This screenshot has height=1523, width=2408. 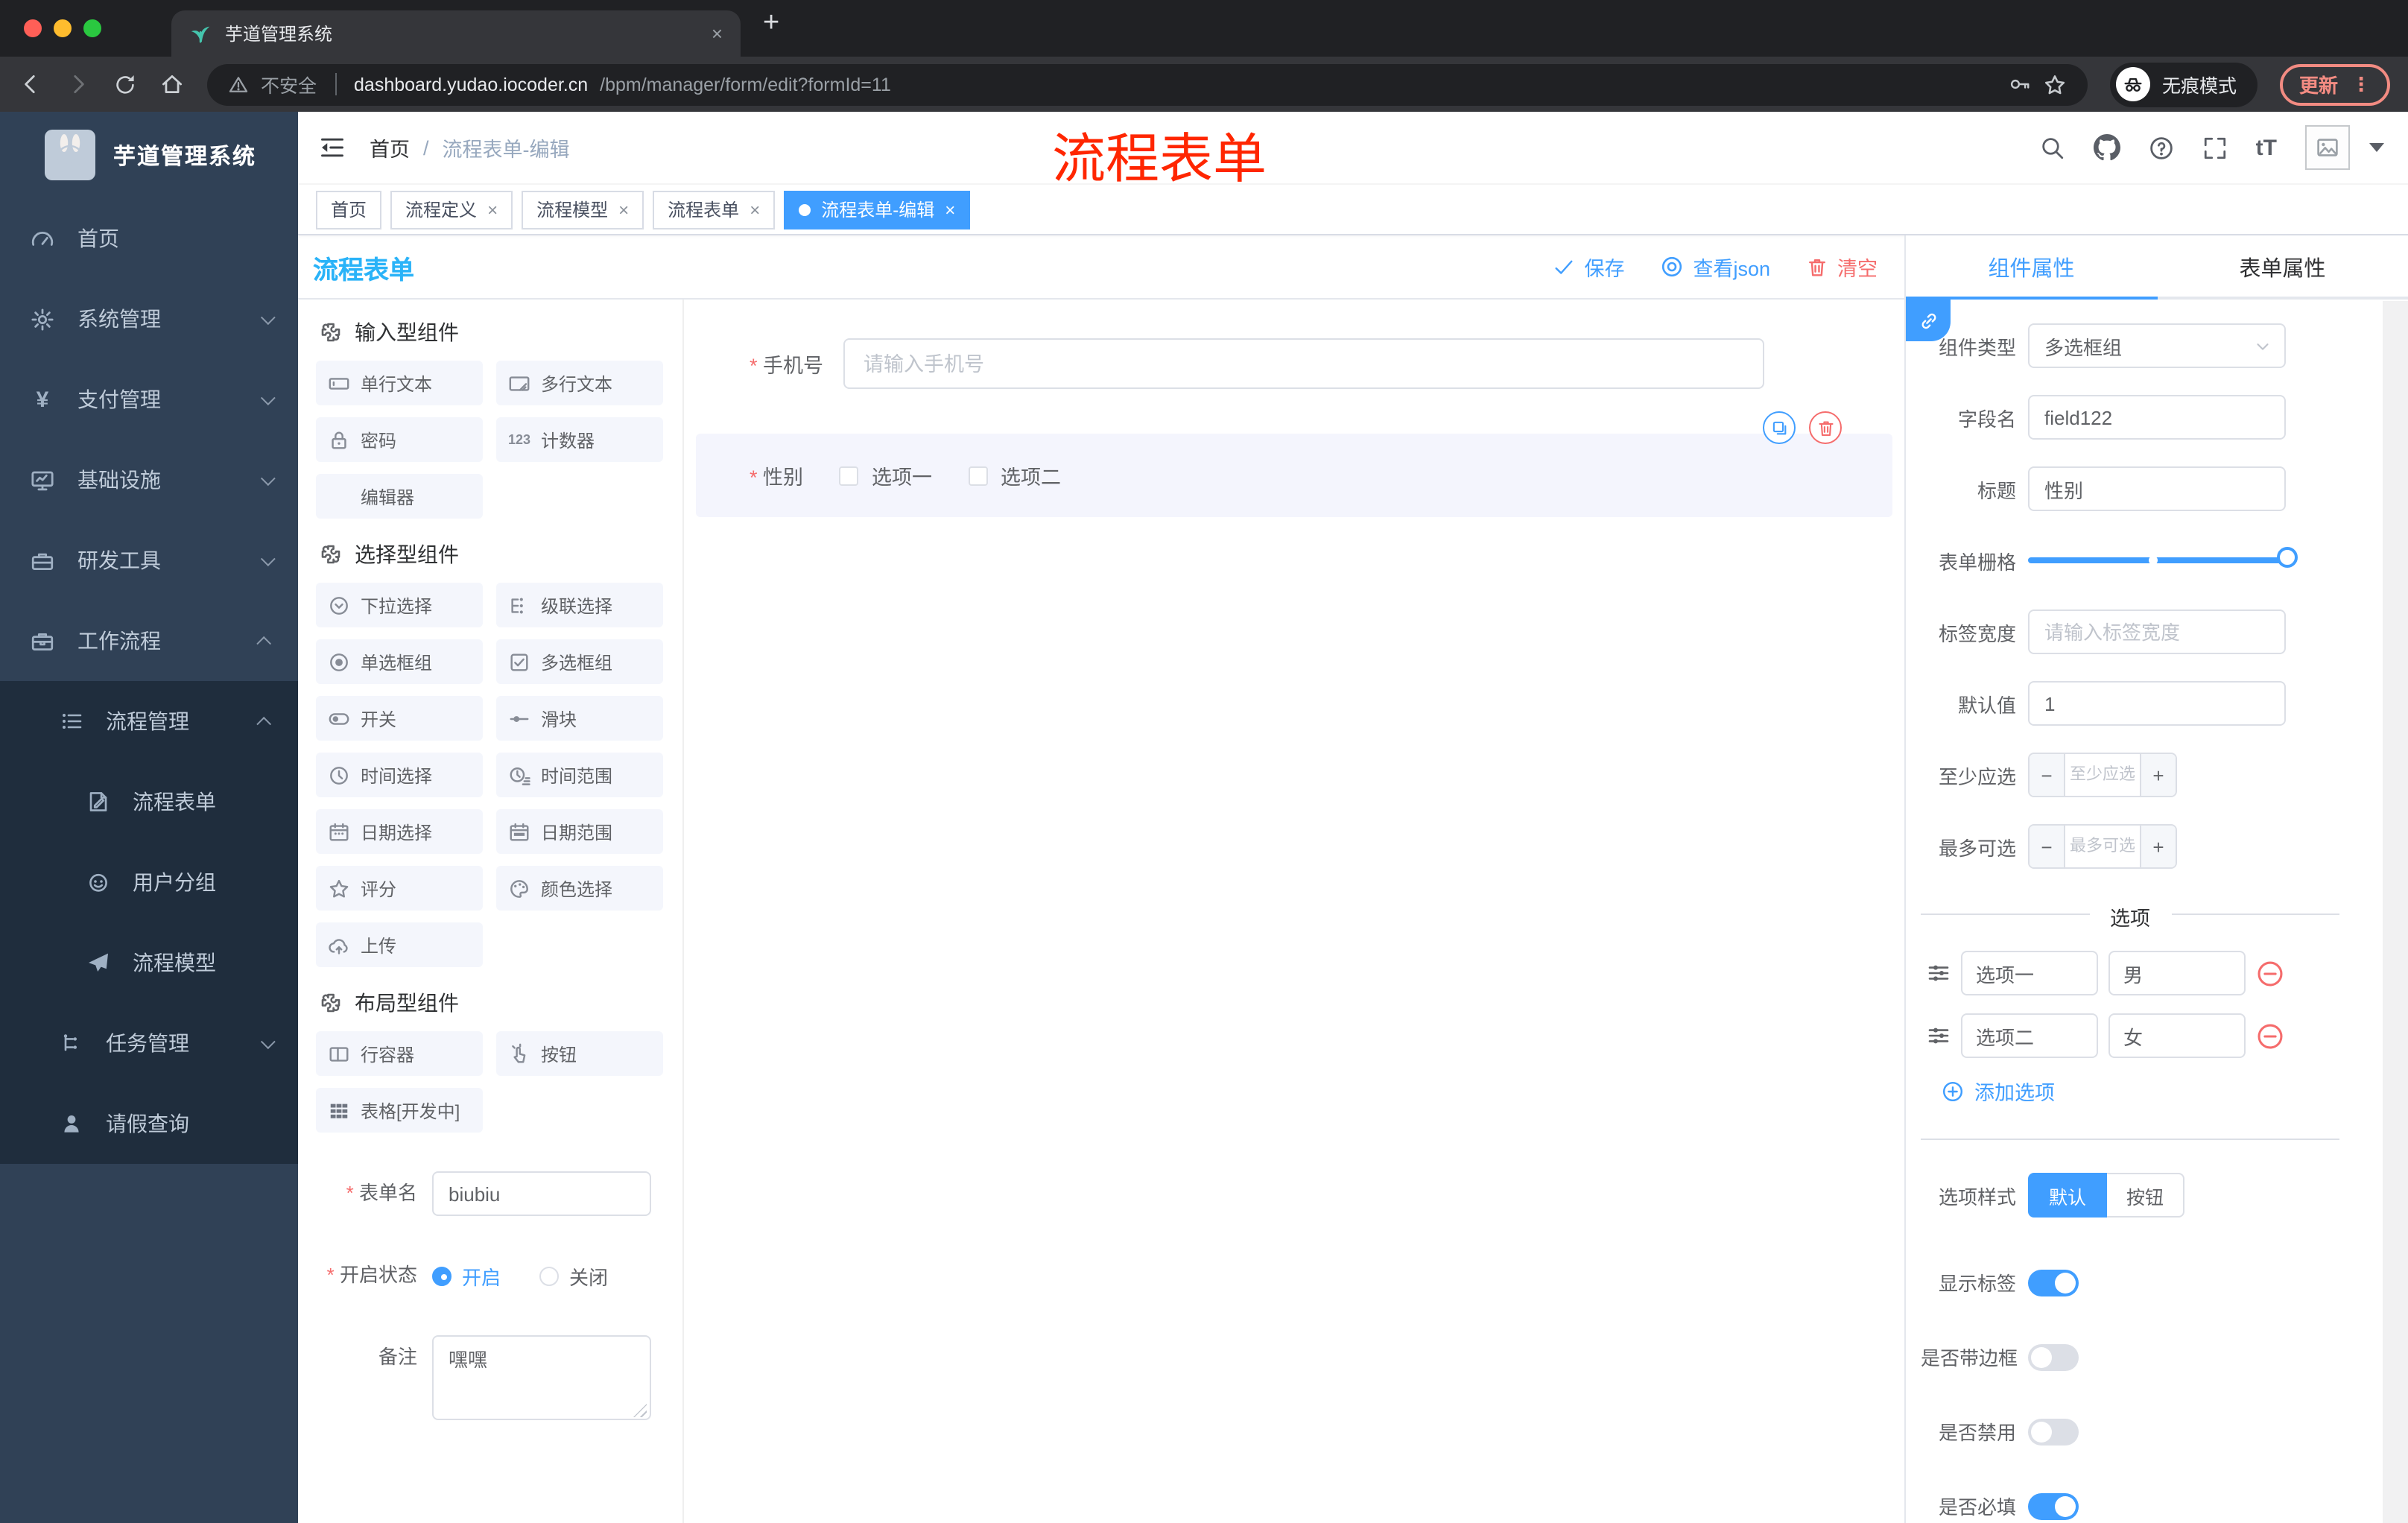 What do you see at coordinates (149, 319) in the screenshot?
I see `sidebar-item-system: 系统管理` at bounding box center [149, 319].